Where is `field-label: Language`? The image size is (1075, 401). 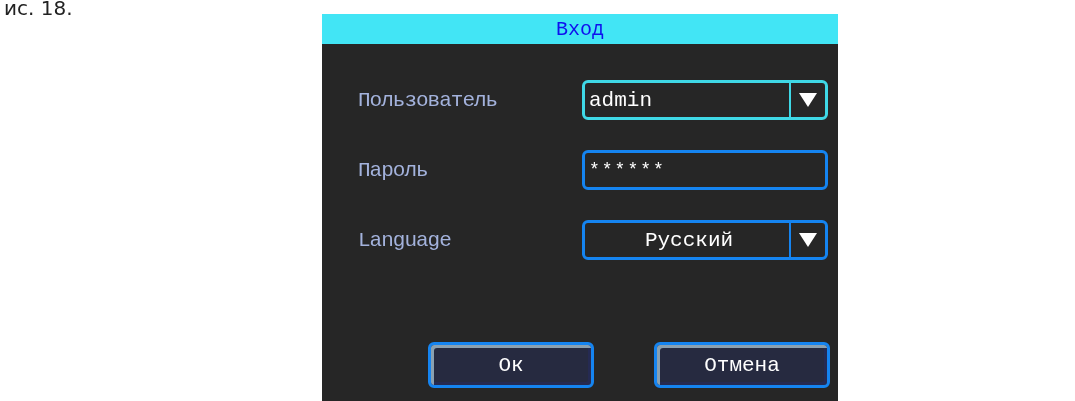 field-label: Language is located at coordinates (405, 240).